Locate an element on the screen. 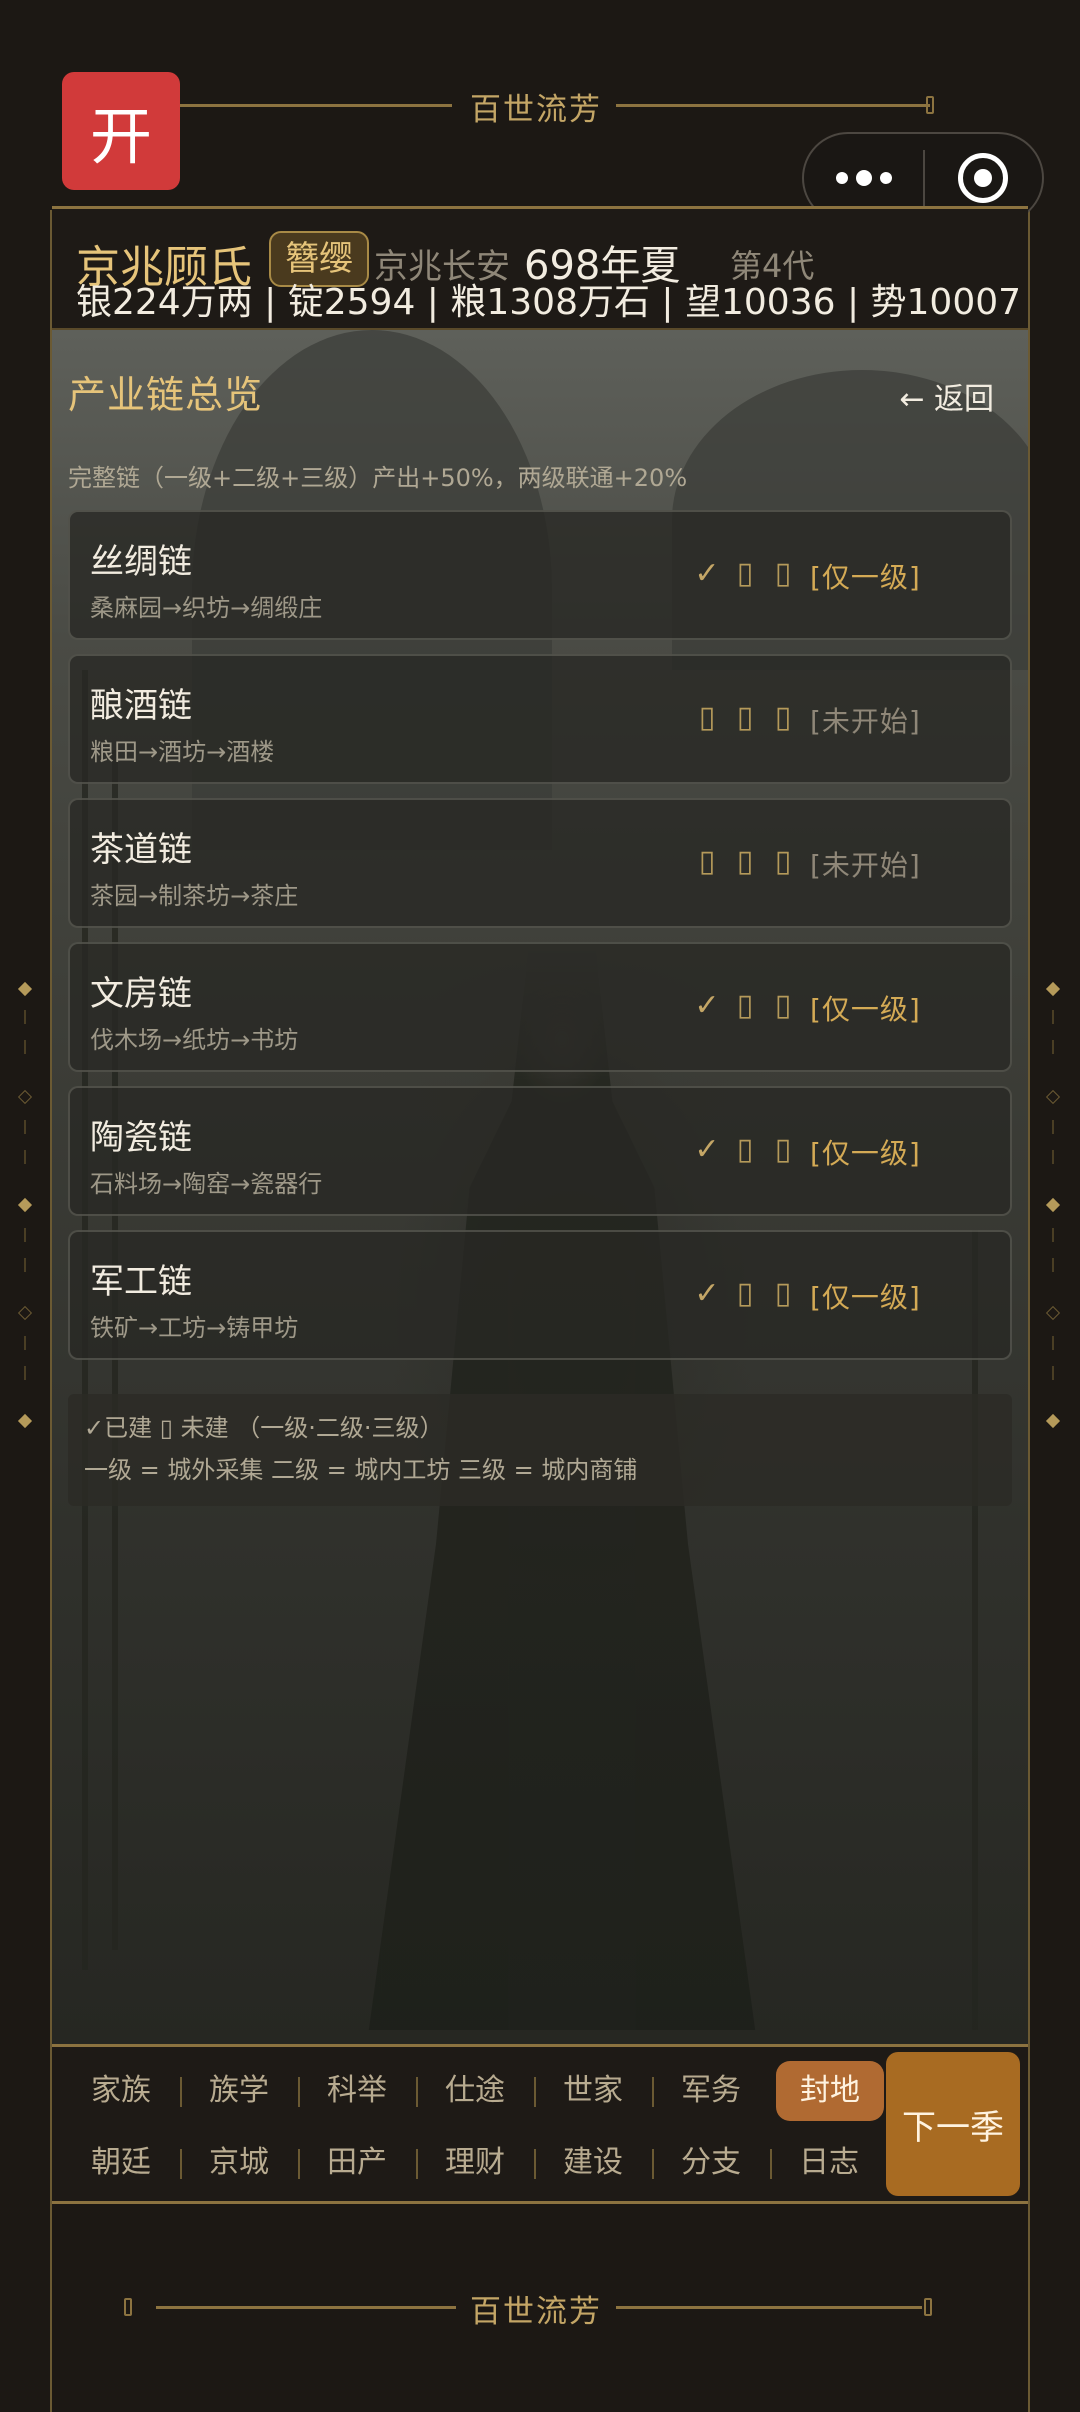  nav-item-branches: 分支 is located at coordinates (711, 2163).